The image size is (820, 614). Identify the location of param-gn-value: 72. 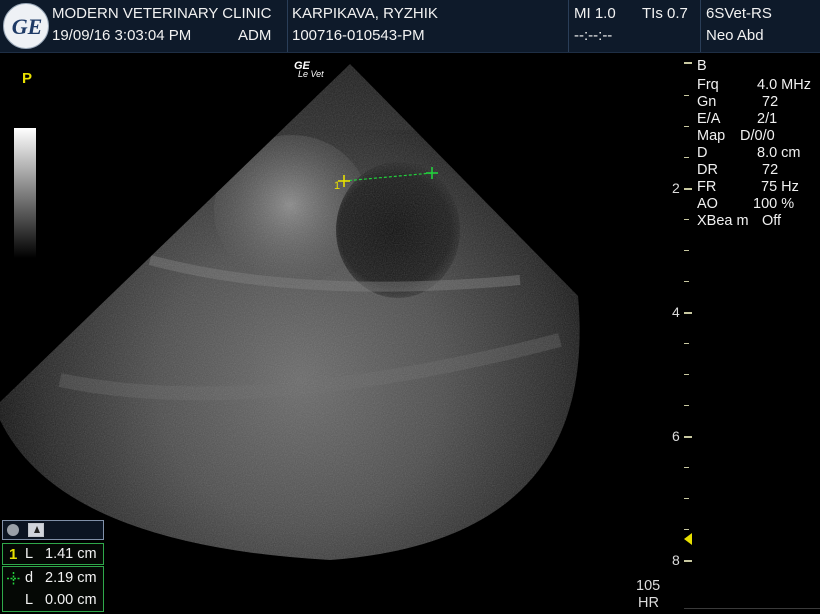
(770, 102).